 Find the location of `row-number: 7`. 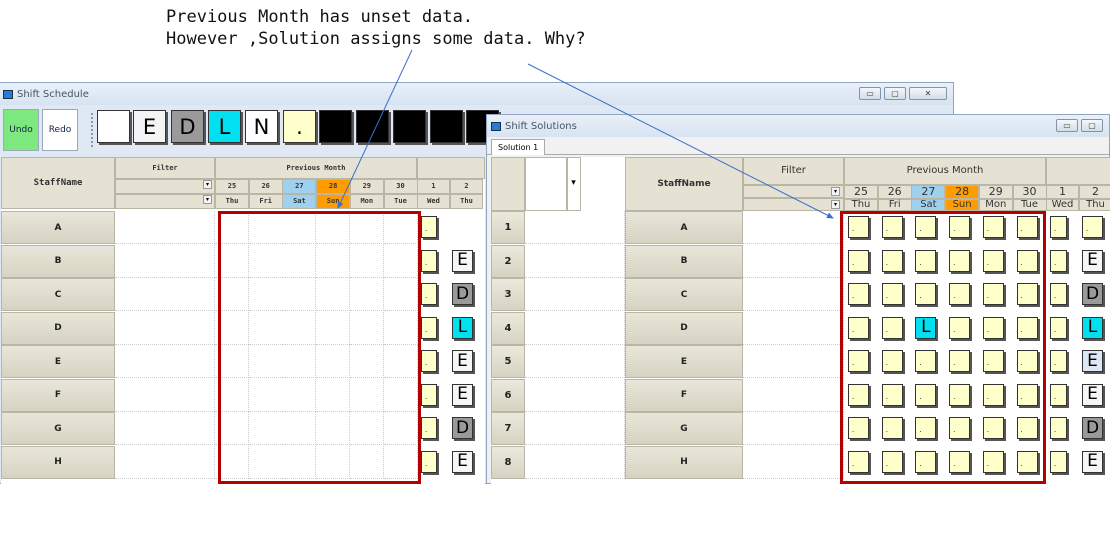

row-number: 7 is located at coordinates (508, 428).